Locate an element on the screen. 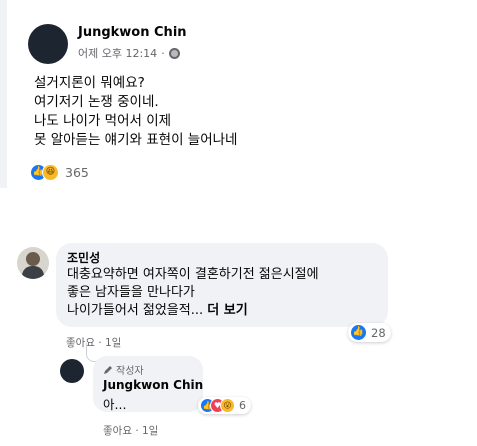 This screenshot has width=477, height=446. comment-line: 나이가들어서 젊었을적... 더 보기 is located at coordinates (193, 311).